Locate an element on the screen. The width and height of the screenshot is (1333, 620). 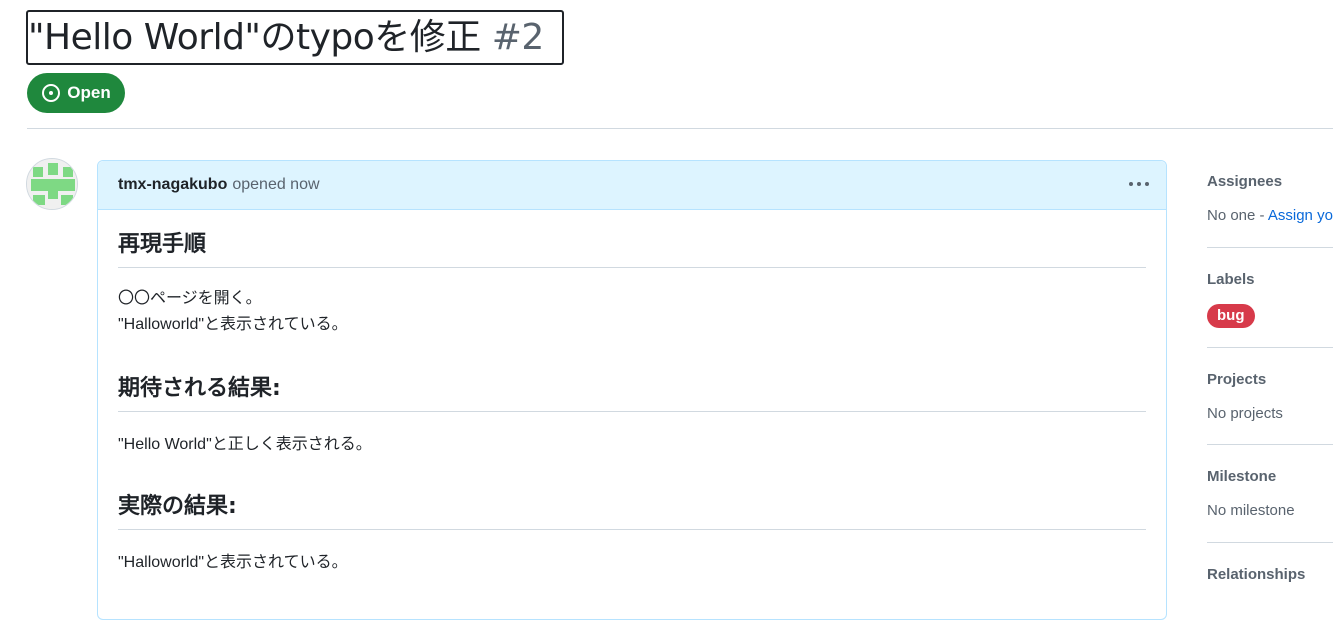
kebab-horizontal-icon is located at coordinates (1139, 184).